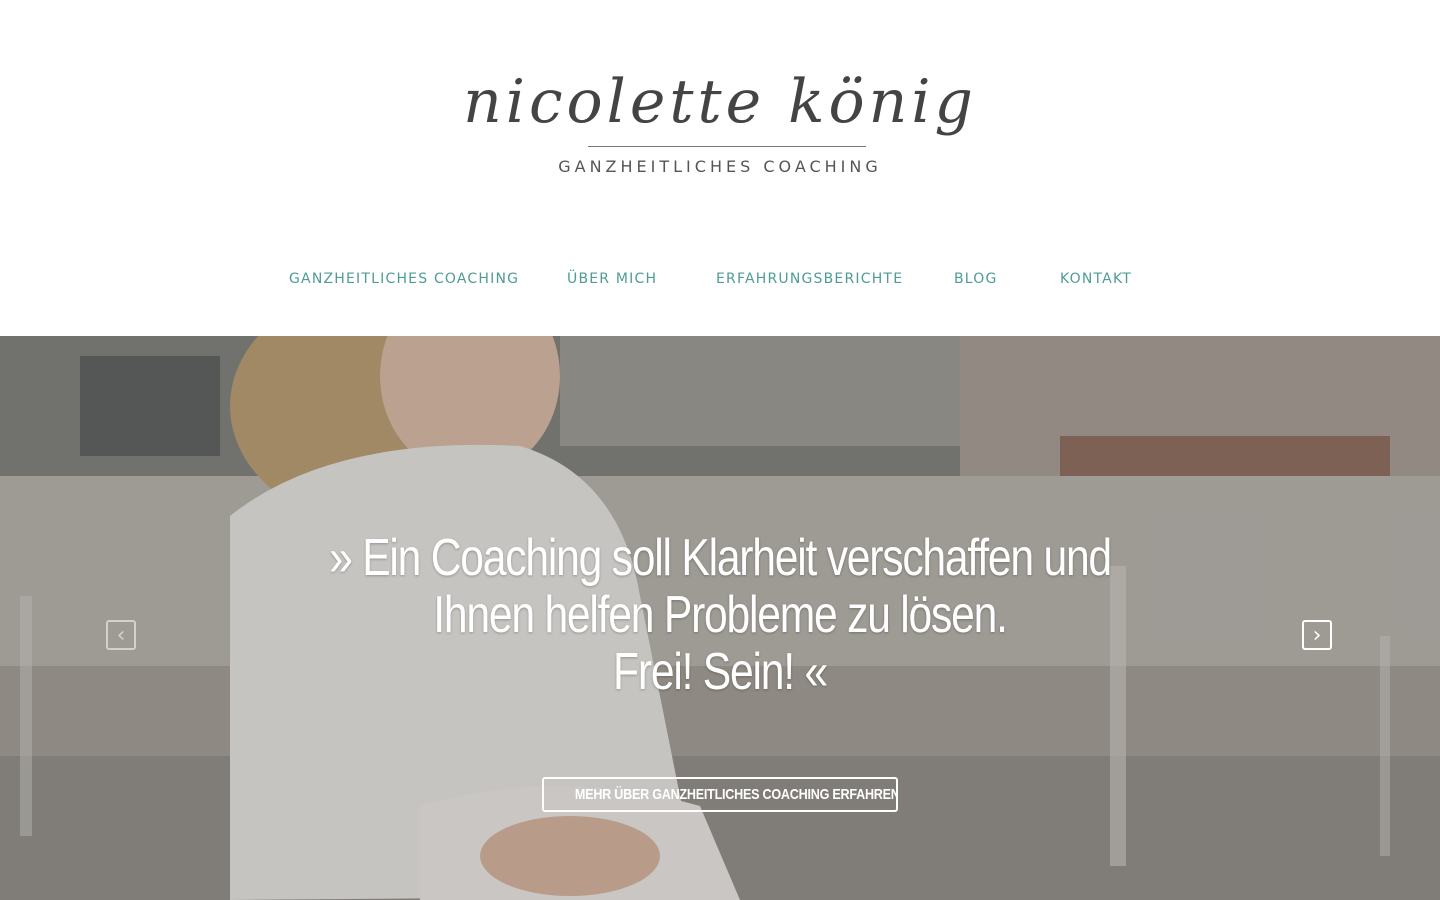  I want to click on hero-quote-line: Frei! Sein! «, so click(720, 672).